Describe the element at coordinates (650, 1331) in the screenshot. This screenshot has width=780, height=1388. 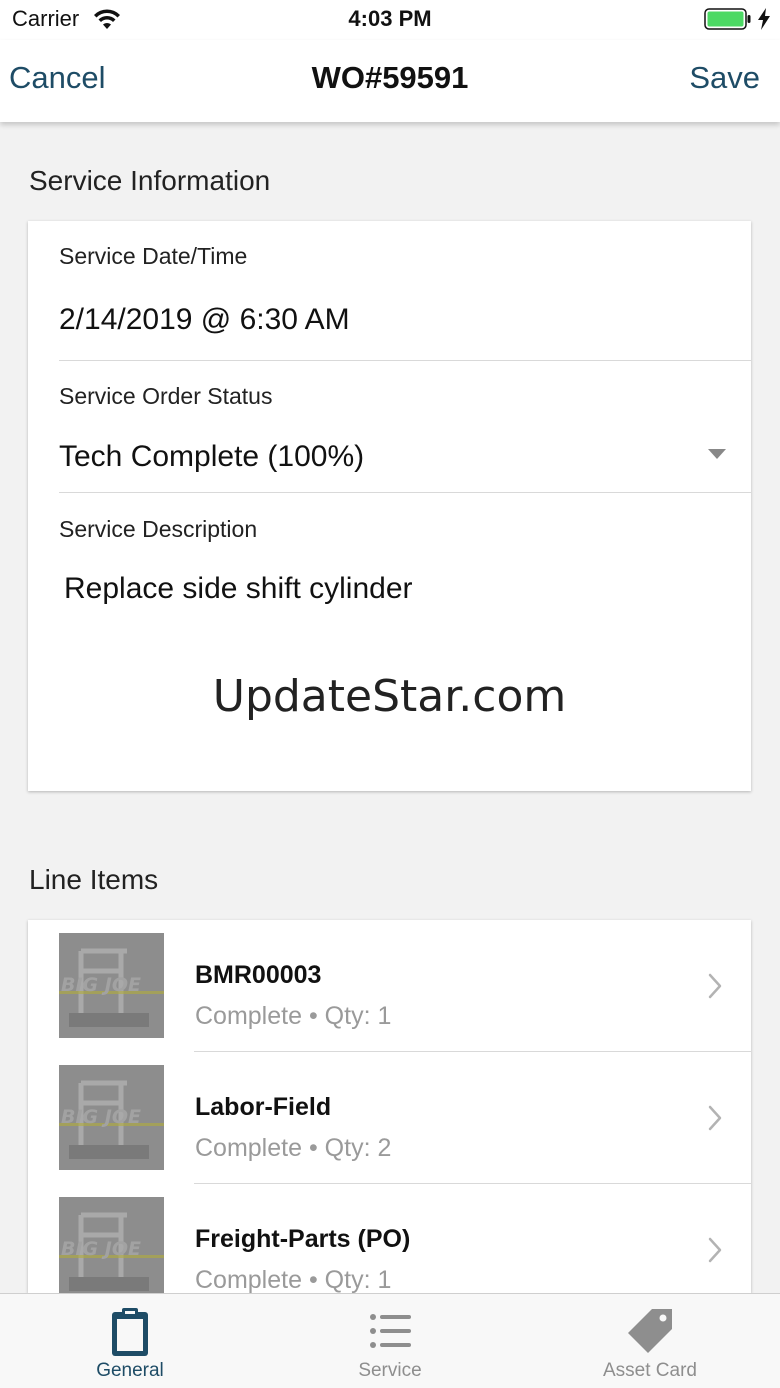
I see `tag-icon` at that location.